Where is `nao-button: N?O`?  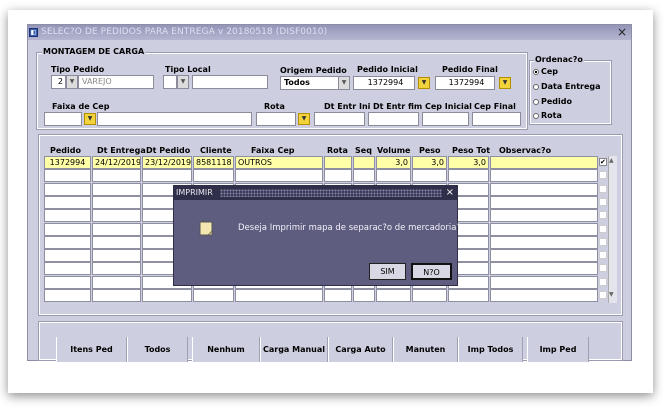
nao-button: N?O is located at coordinates (431, 271).